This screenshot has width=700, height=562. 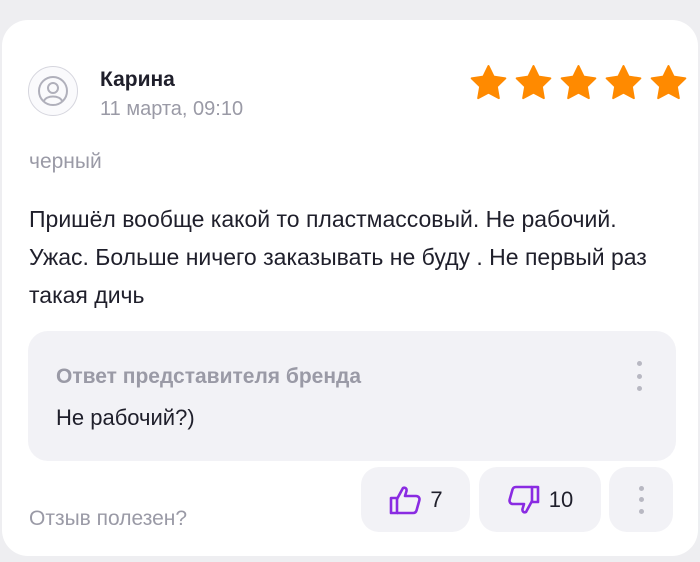 I want to click on brand-reply-title: Ответ представителя бренда, so click(x=209, y=376).